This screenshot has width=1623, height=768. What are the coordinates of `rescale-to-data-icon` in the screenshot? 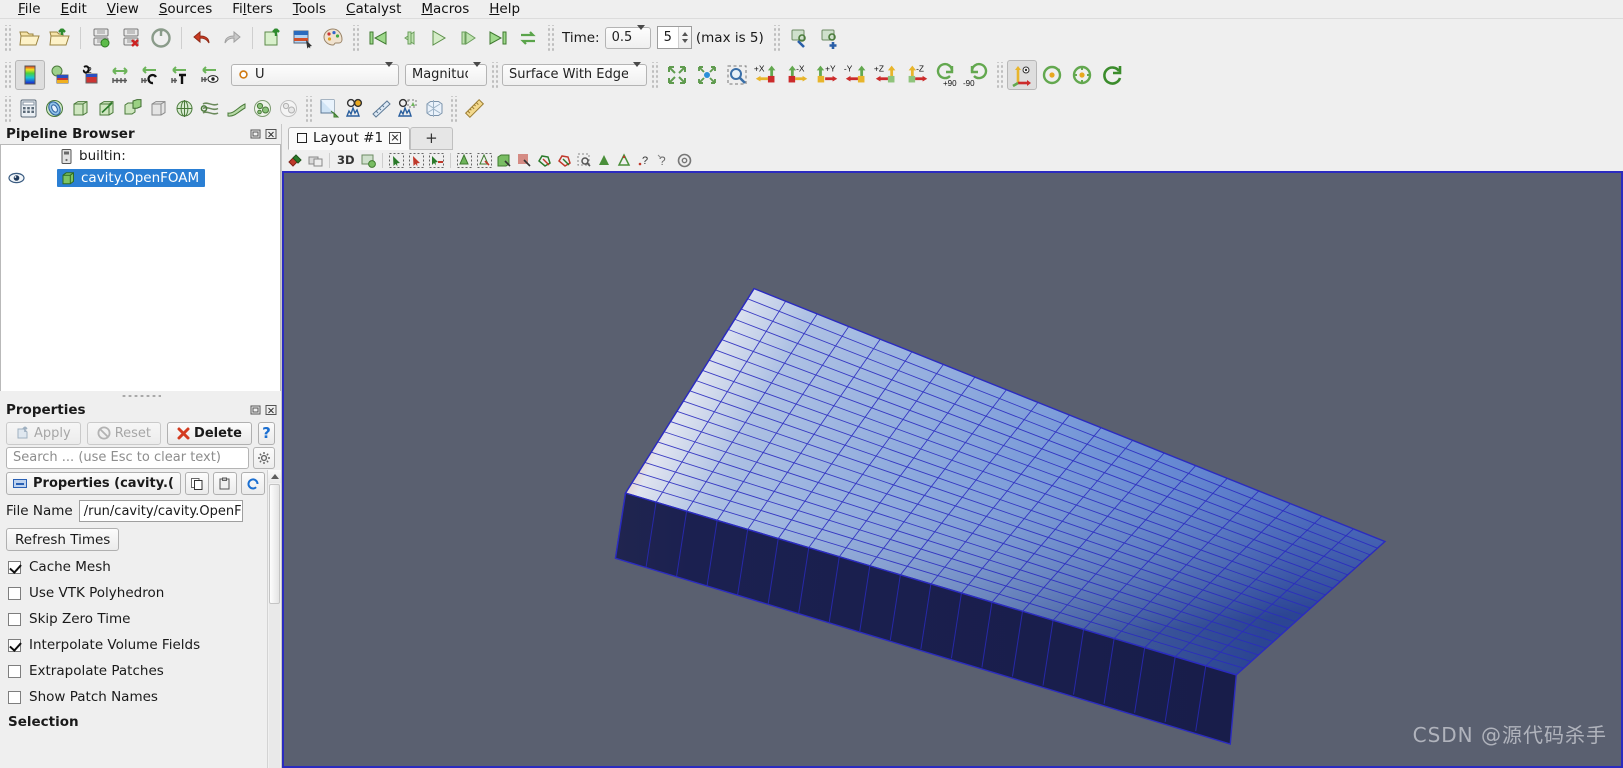 It's located at (120, 75).